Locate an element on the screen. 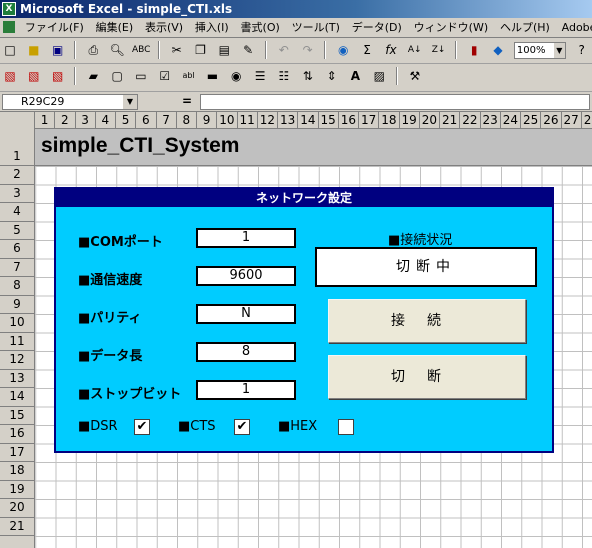 The width and height of the screenshot is (592, 548). column-header: 26 is located at coordinates (551, 120).